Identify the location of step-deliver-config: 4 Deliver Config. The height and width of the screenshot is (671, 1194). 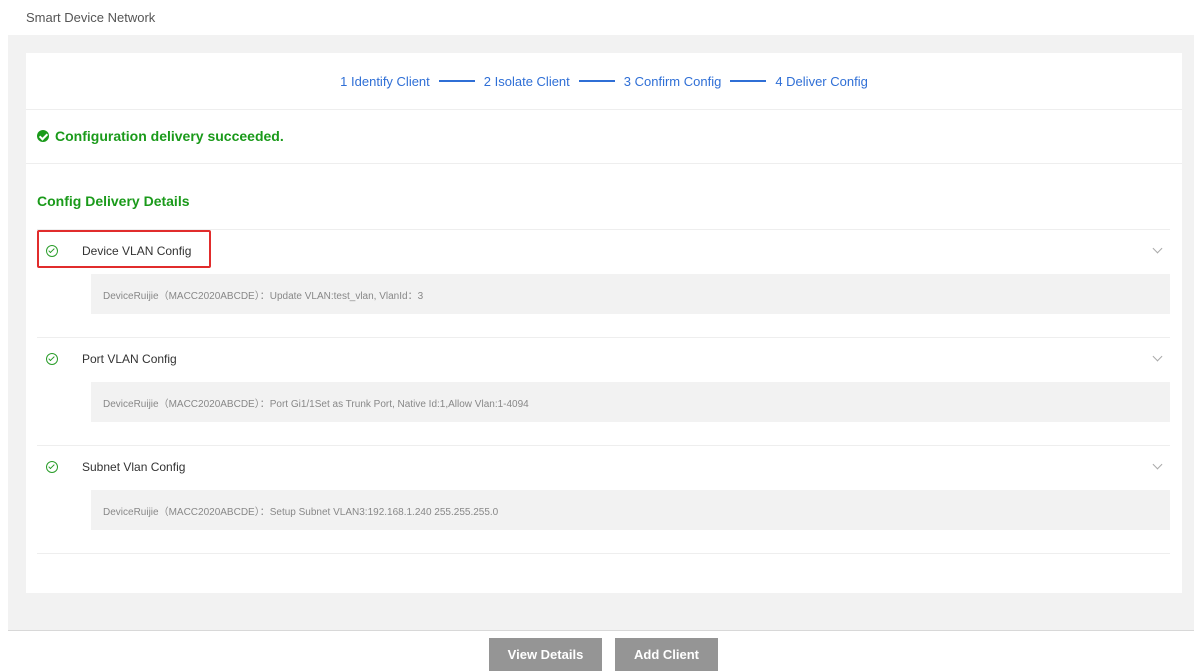
(821, 81).